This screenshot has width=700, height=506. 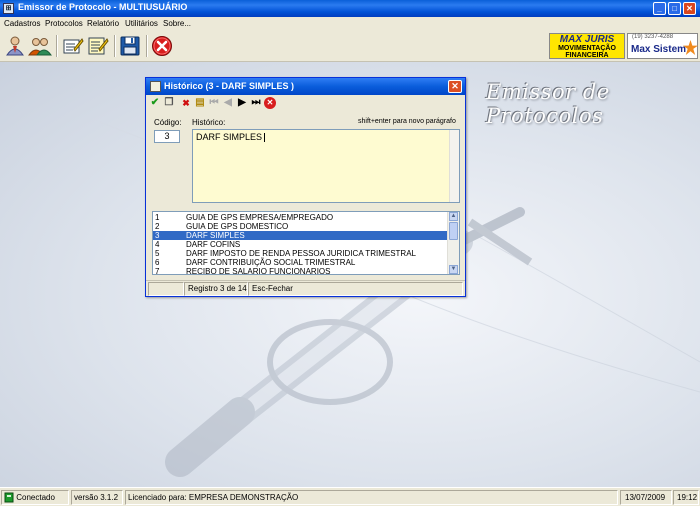 What do you see at coordinates (455, 86) in the screenshot?
I see `dialog-close-button: ✕` at bounding box center [455, 86].